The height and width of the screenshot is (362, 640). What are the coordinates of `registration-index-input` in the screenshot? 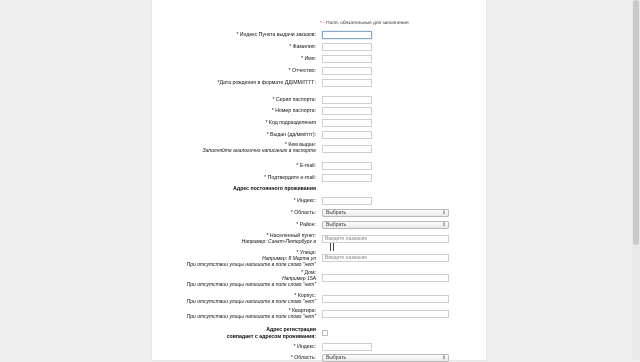 It's located at (347, 347).